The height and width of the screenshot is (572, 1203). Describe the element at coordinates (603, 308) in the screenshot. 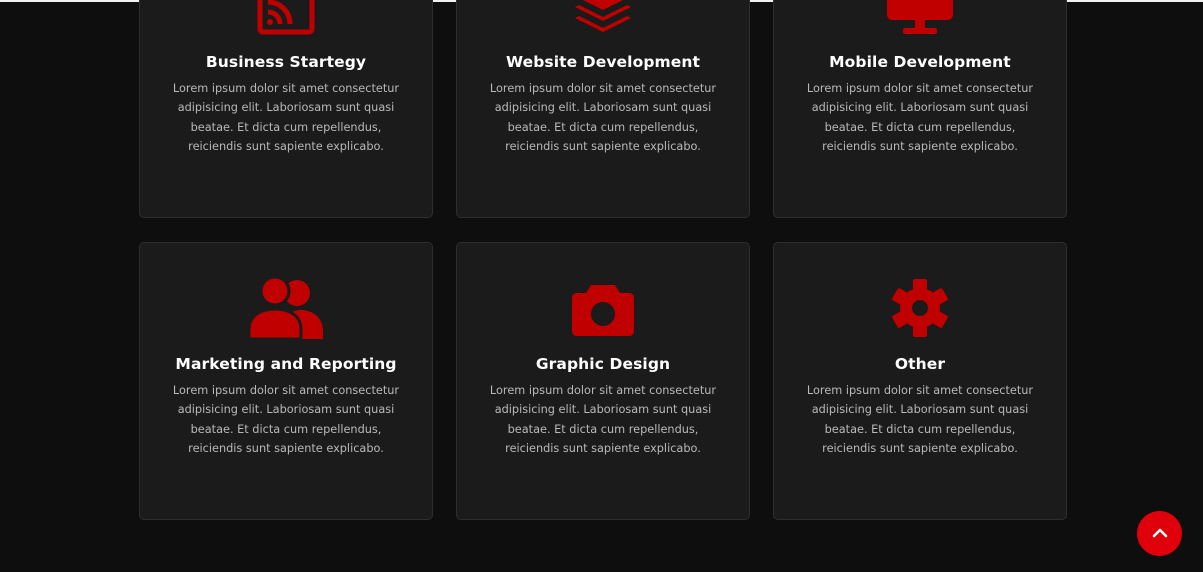

I see `camera-icon` at that location.